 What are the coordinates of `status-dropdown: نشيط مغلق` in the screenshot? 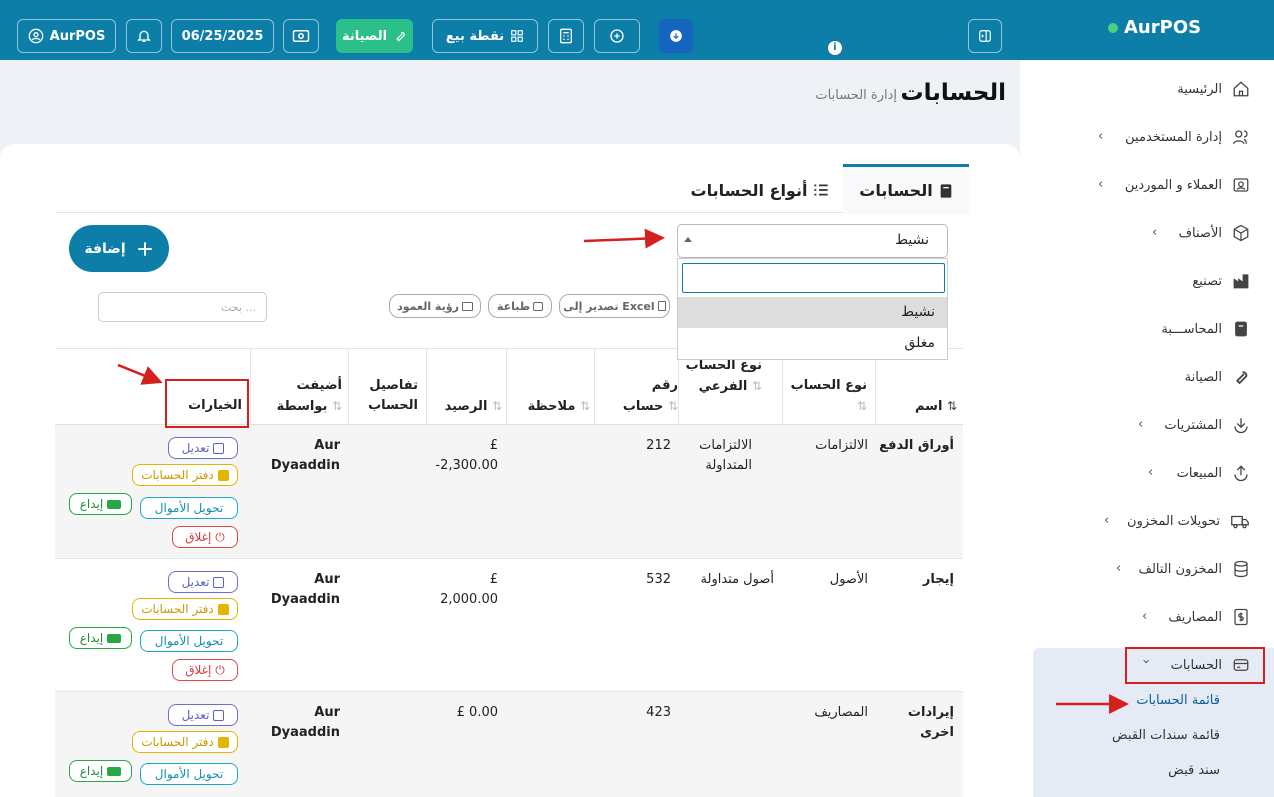 It's located at (812, 309).